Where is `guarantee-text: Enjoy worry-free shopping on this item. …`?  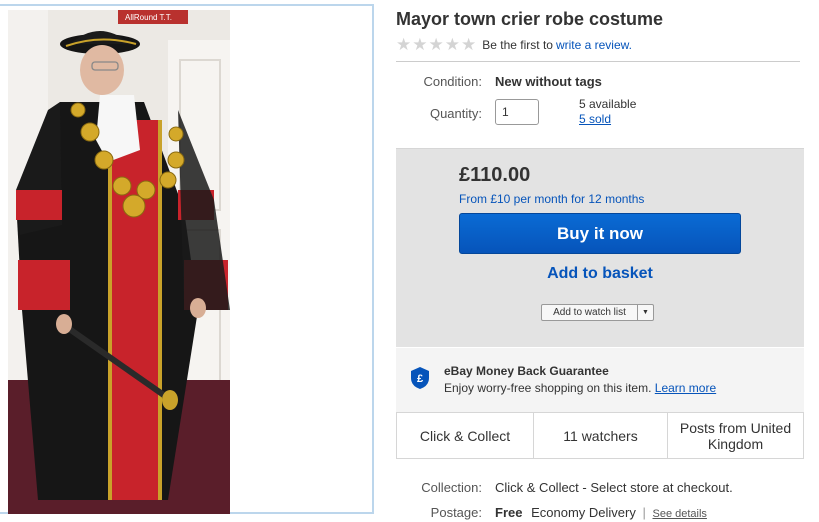 guarantee-text: Enjoy worry-free shopping on this item. … is located at coordinates (580, 388).